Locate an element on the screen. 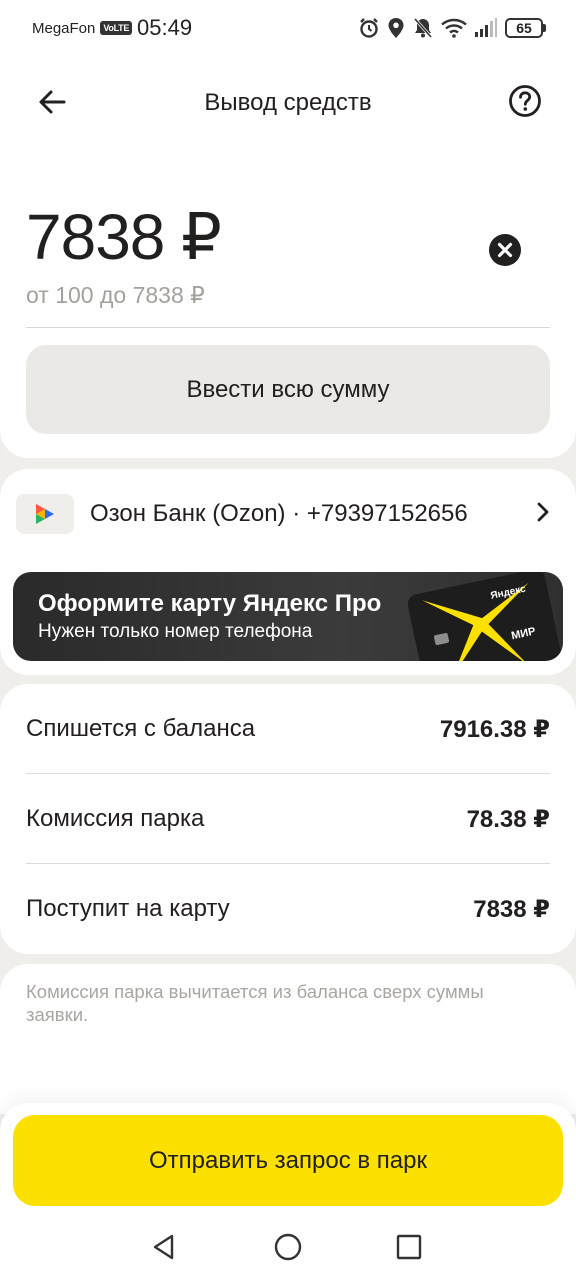  submit-request-button: Отправить запрос в парк is located at coordinates (288, 1160).